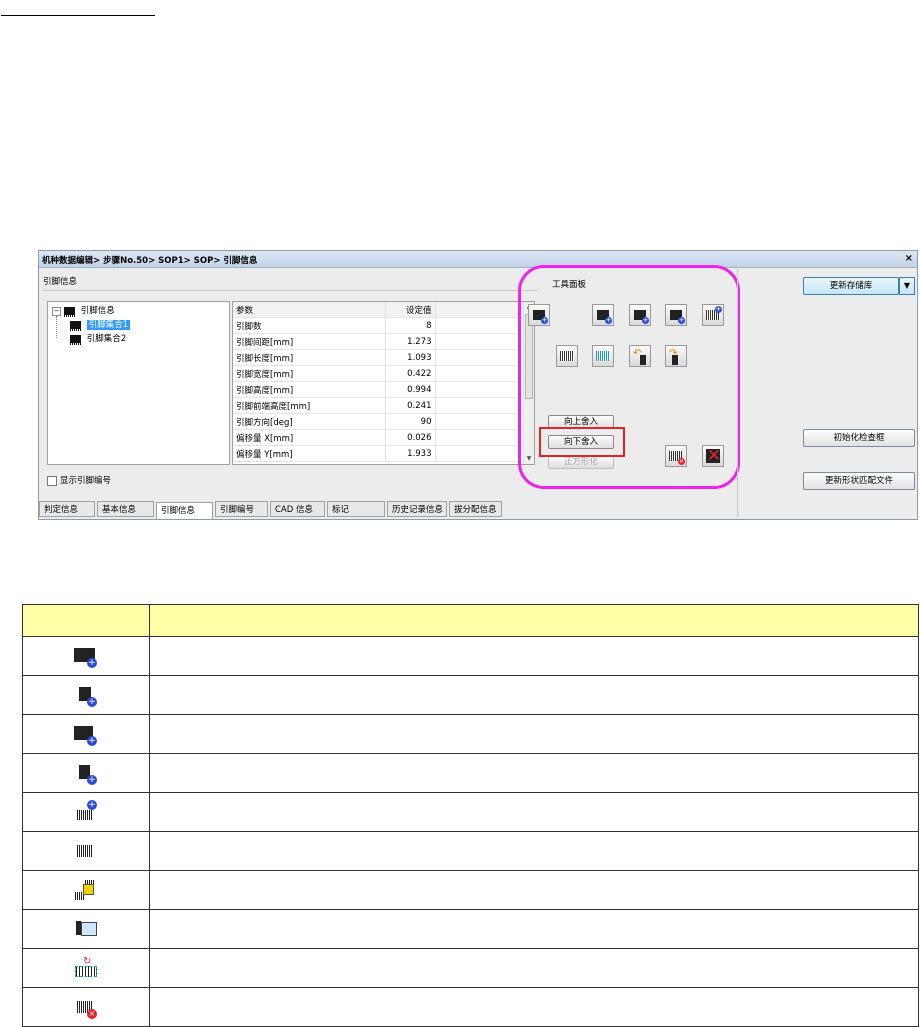 This screenshot has height=1027, width=920. I want to click on legend-header, so click(470, 620).